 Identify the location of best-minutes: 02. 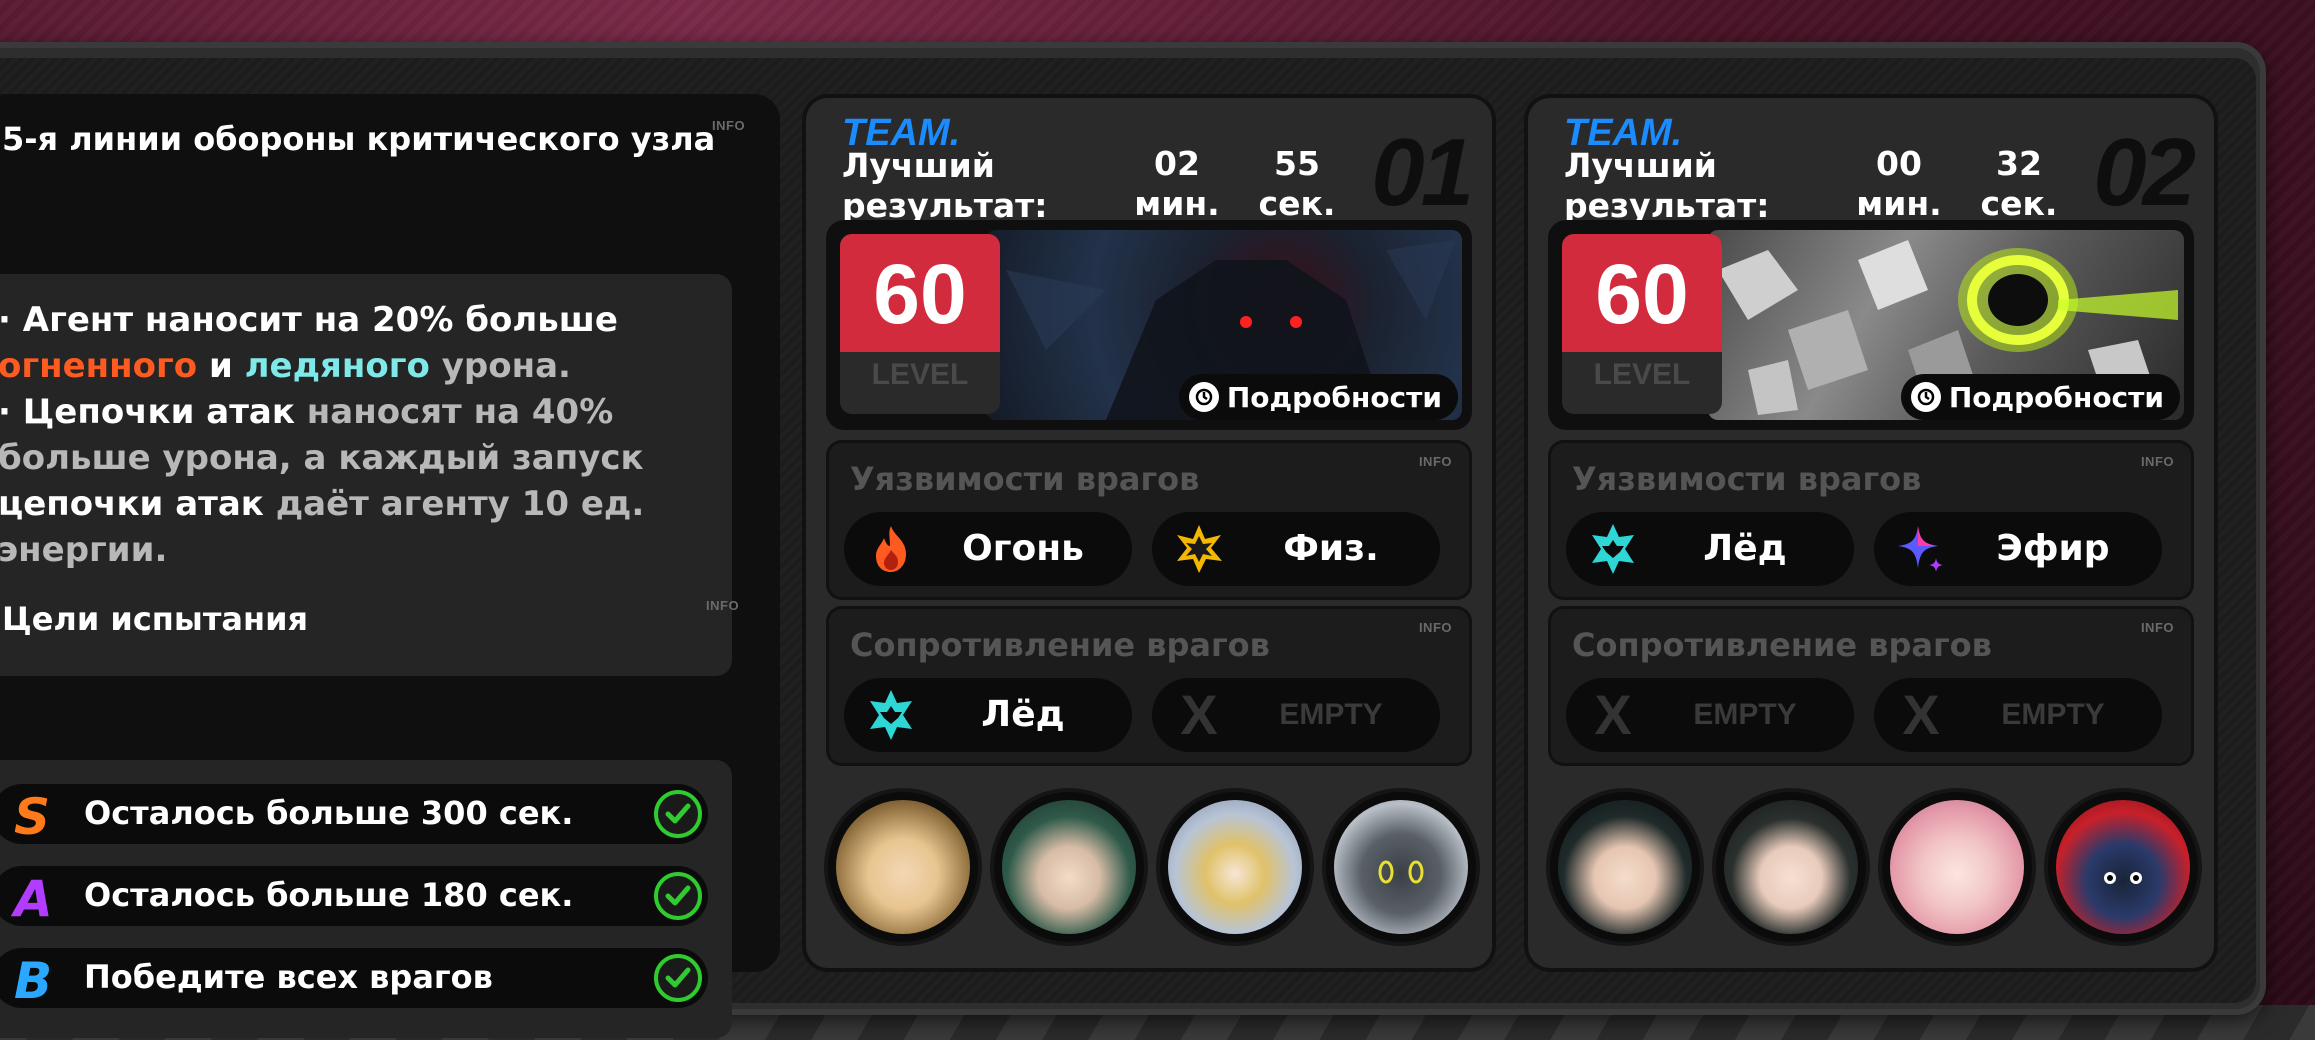
(1177, 163).